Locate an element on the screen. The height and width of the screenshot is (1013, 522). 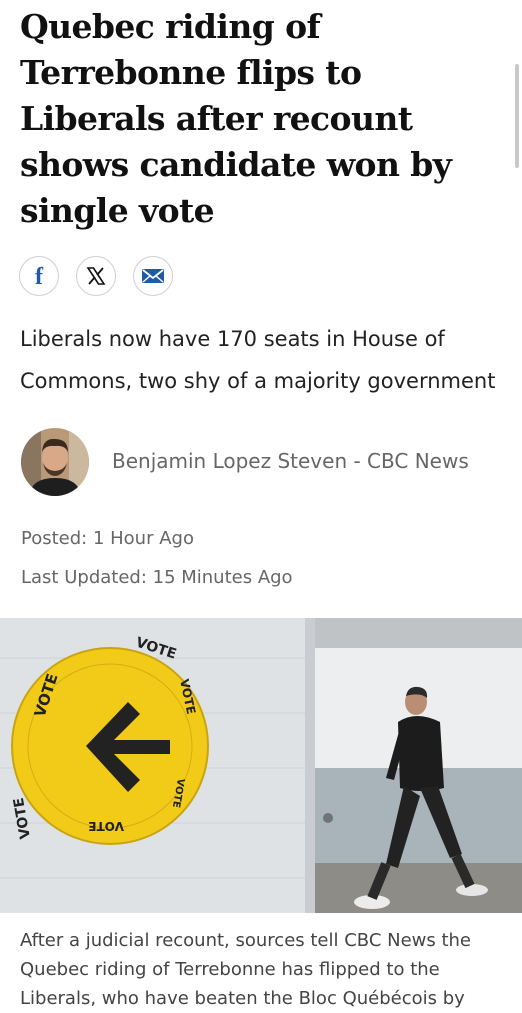
posted-time: Posted: 1 Hour Ago is located at coordinates (107, 538).